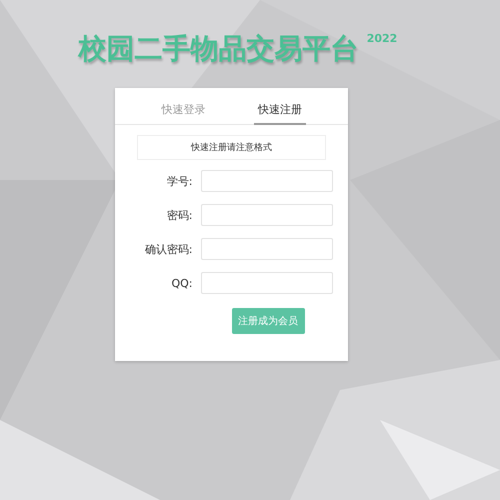 This screenshot has height=500, width=500. What do you see at coordinates (231, 147) in the screenshot?
I see `notice-banner: 快速注册请注意格式` at bounding box center [231, 147].